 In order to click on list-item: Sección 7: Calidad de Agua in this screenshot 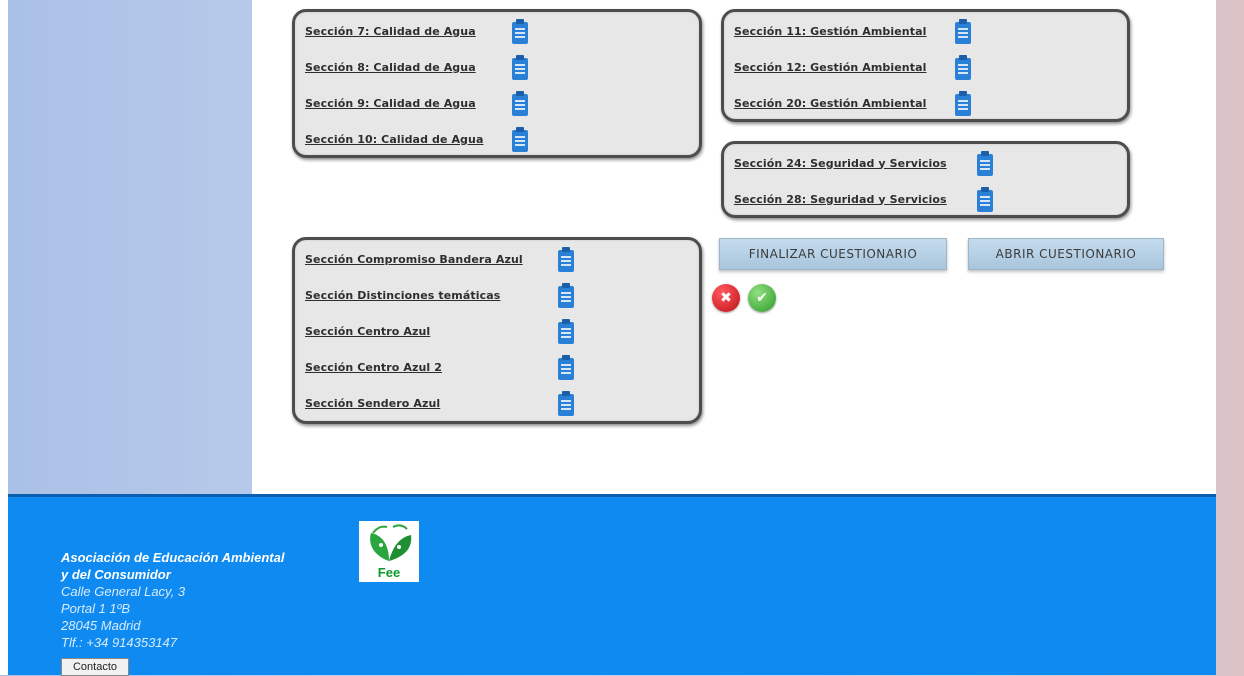, I will do `click(416, 31)`.